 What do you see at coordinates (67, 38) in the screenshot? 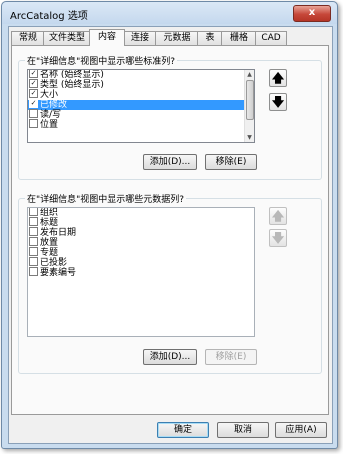
I see `tab-file-types: 文件类型` at bounding box center [67, 38].